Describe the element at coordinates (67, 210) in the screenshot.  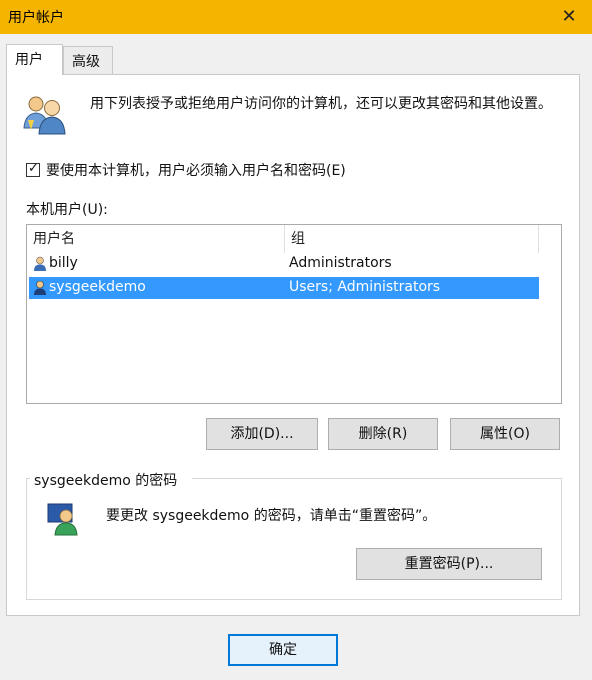
I see `local-users-label: 本机用户(U):` at that location.